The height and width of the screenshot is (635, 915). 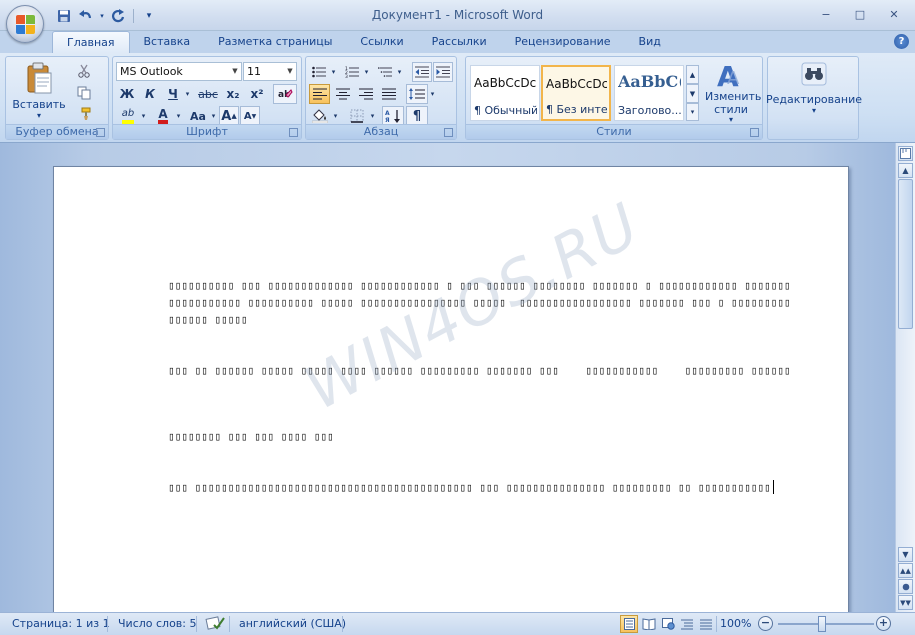 What do you see at coordinates (275, 42) in the screenshot?
I see `tab-page-layout: Разметка страницы` at bounding box center [275, 42].